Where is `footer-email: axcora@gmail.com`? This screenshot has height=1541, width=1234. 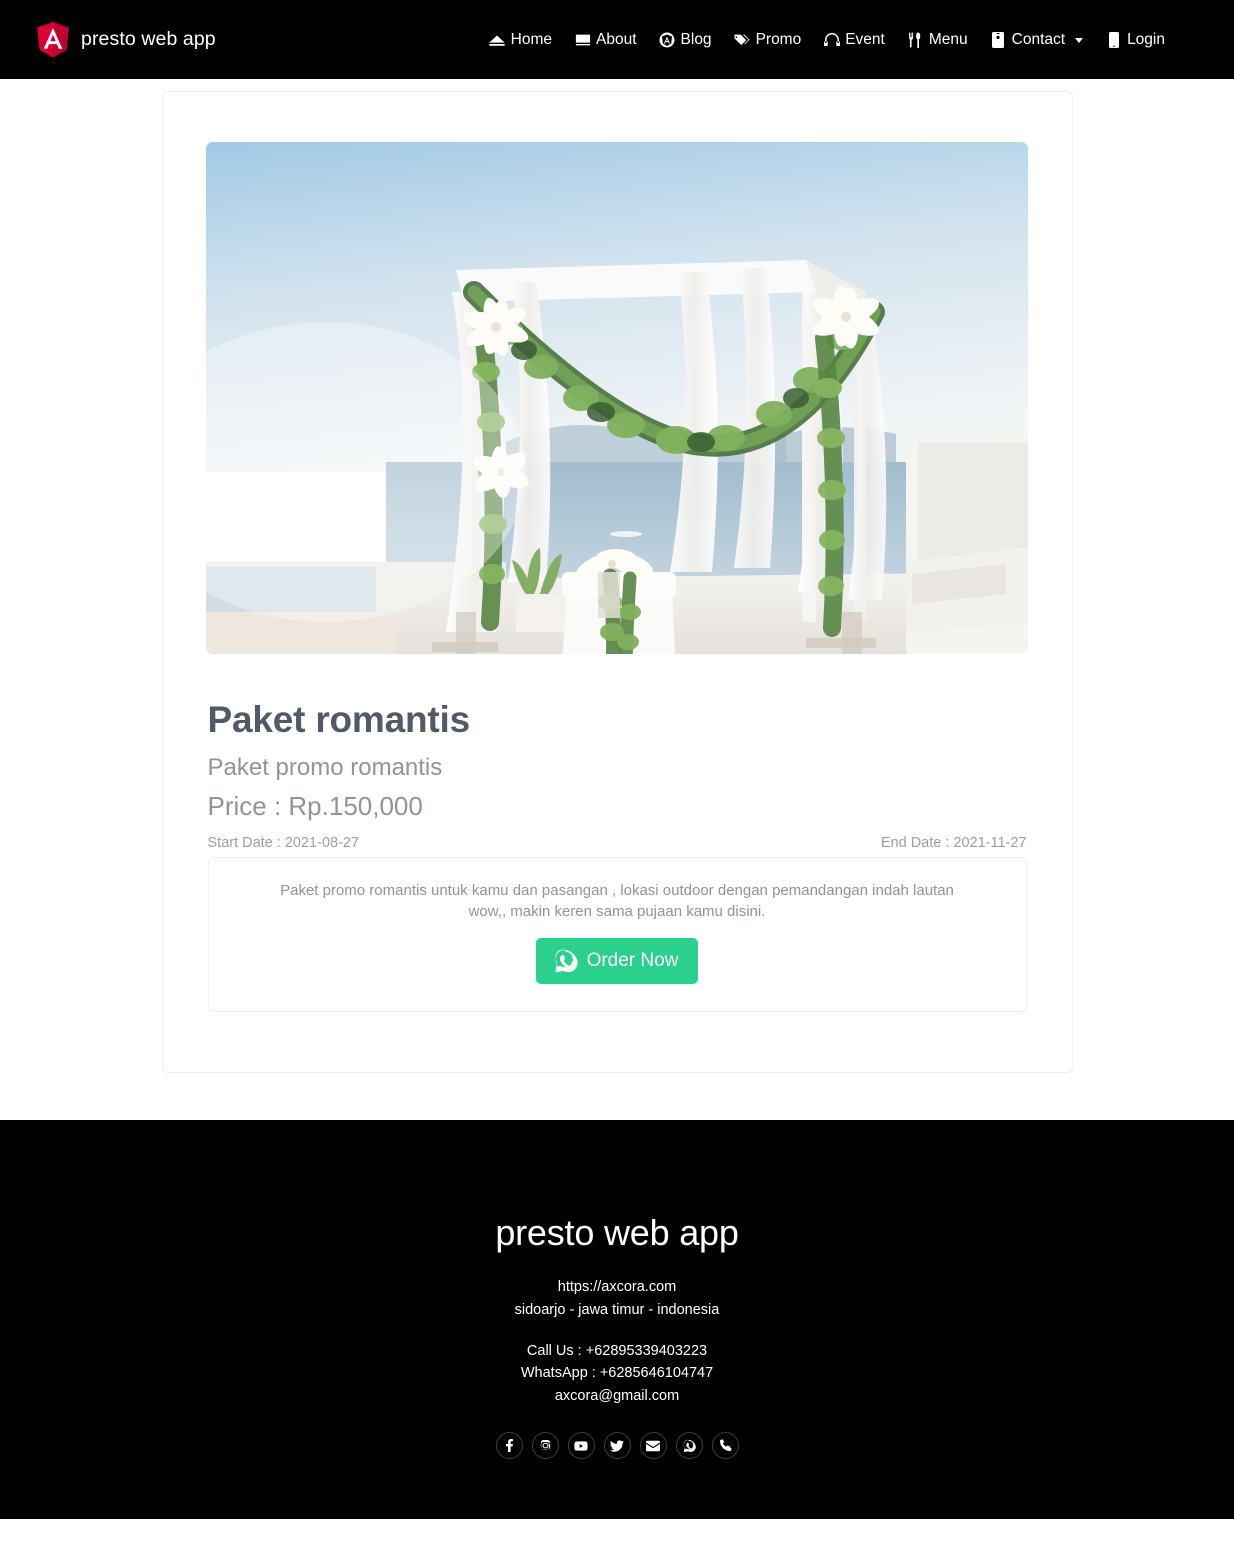 footer-email: axcora@gmail.com is located at coordinates (617, 1396).